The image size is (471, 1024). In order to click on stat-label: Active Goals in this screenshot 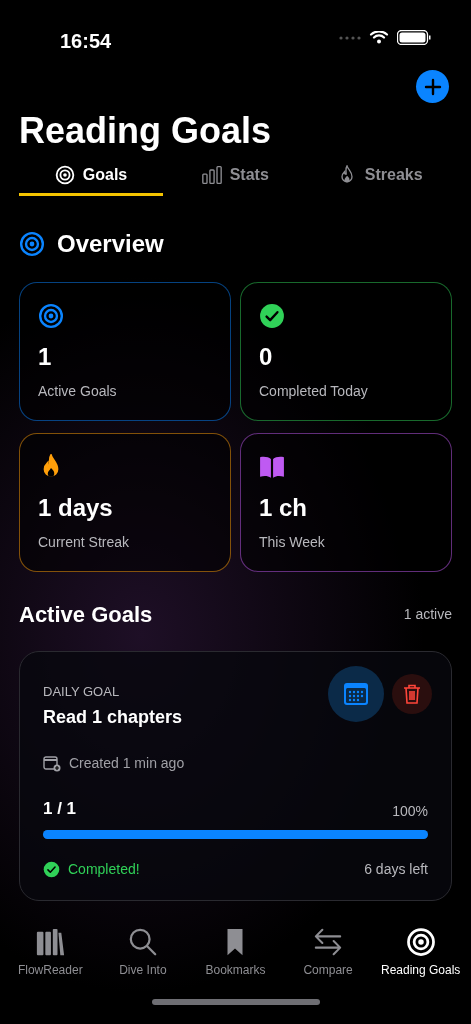, I will do `click(78, 391)`.